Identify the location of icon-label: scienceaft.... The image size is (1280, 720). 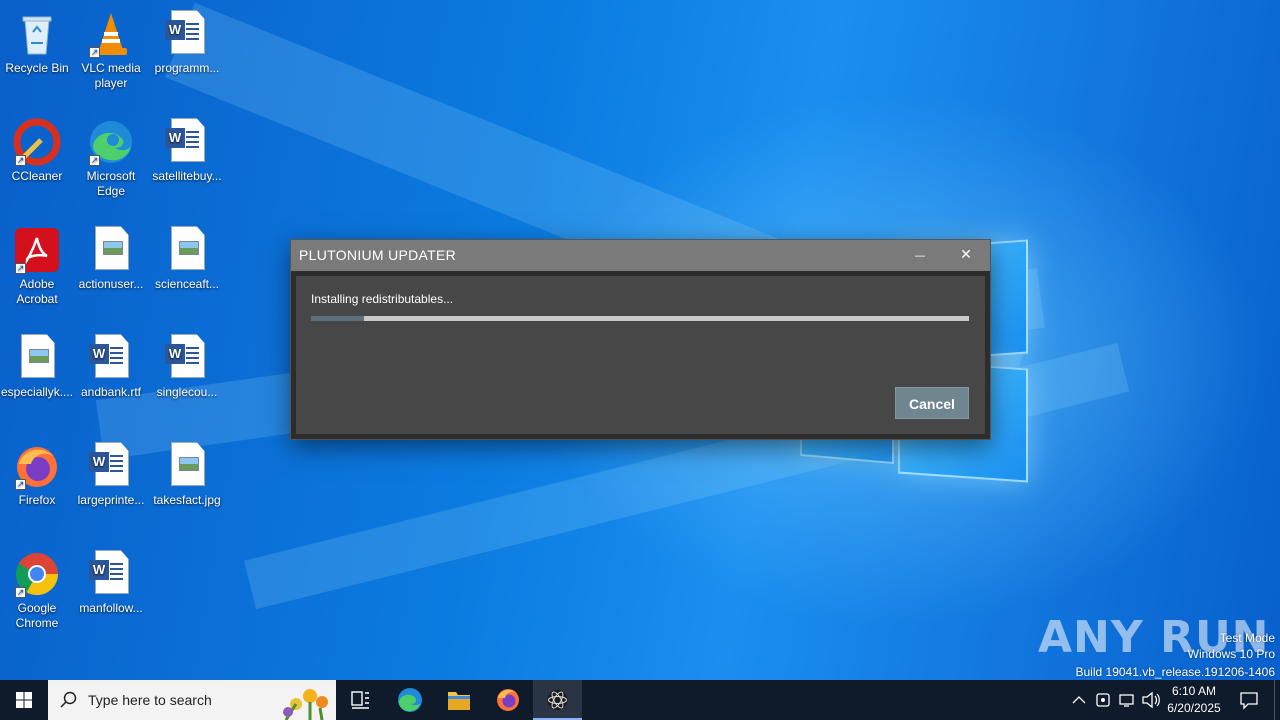
(187, 284).